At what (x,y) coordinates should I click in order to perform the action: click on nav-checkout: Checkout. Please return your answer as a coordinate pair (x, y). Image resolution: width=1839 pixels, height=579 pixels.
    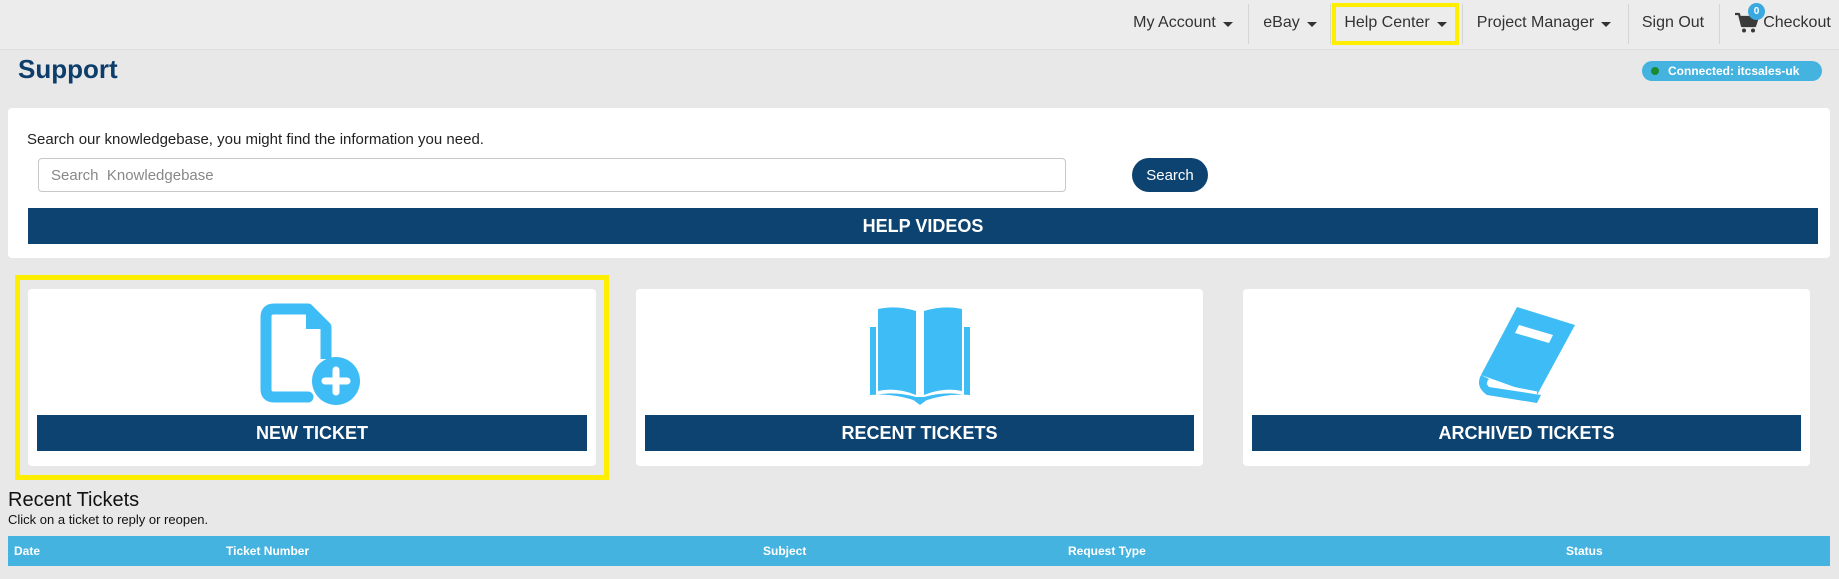
    Looking at the image, I should click on (1797, 23).